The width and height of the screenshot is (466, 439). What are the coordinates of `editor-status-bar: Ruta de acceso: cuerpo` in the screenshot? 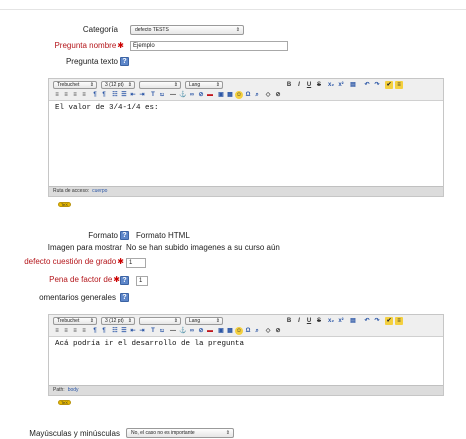 It's located at (246, 191).